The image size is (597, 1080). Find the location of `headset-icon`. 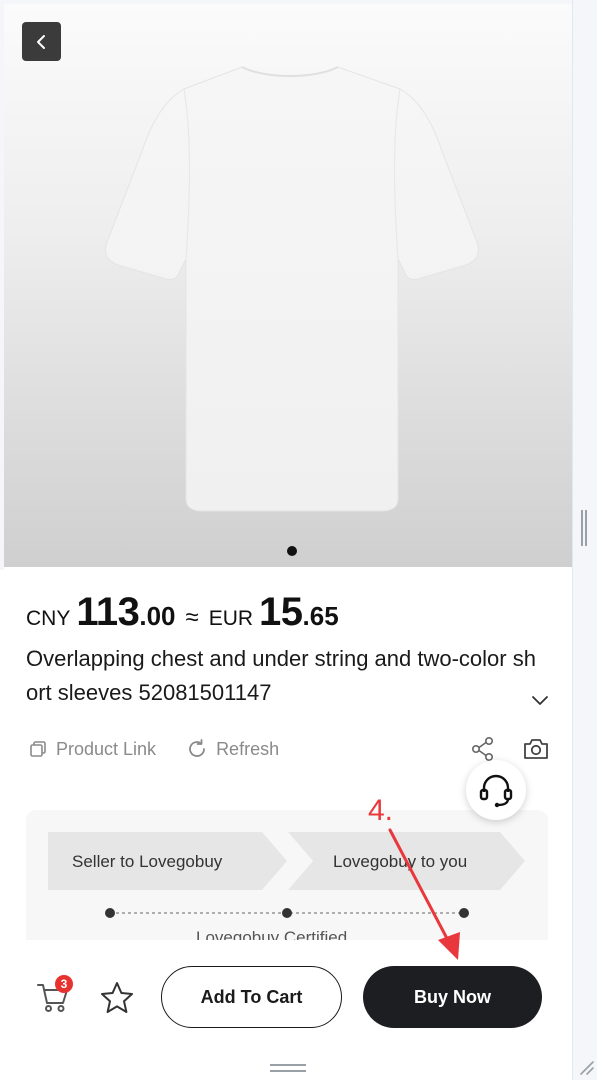

headset-icon is located at coordinates (496, 791).